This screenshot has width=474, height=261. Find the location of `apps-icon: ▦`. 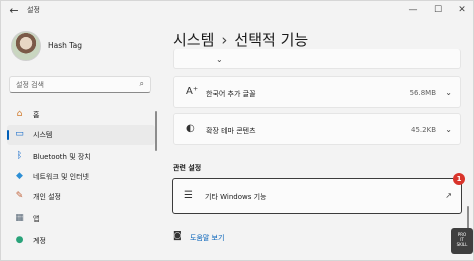

apps-icon: ▦ is located at coordinates (19, 218).